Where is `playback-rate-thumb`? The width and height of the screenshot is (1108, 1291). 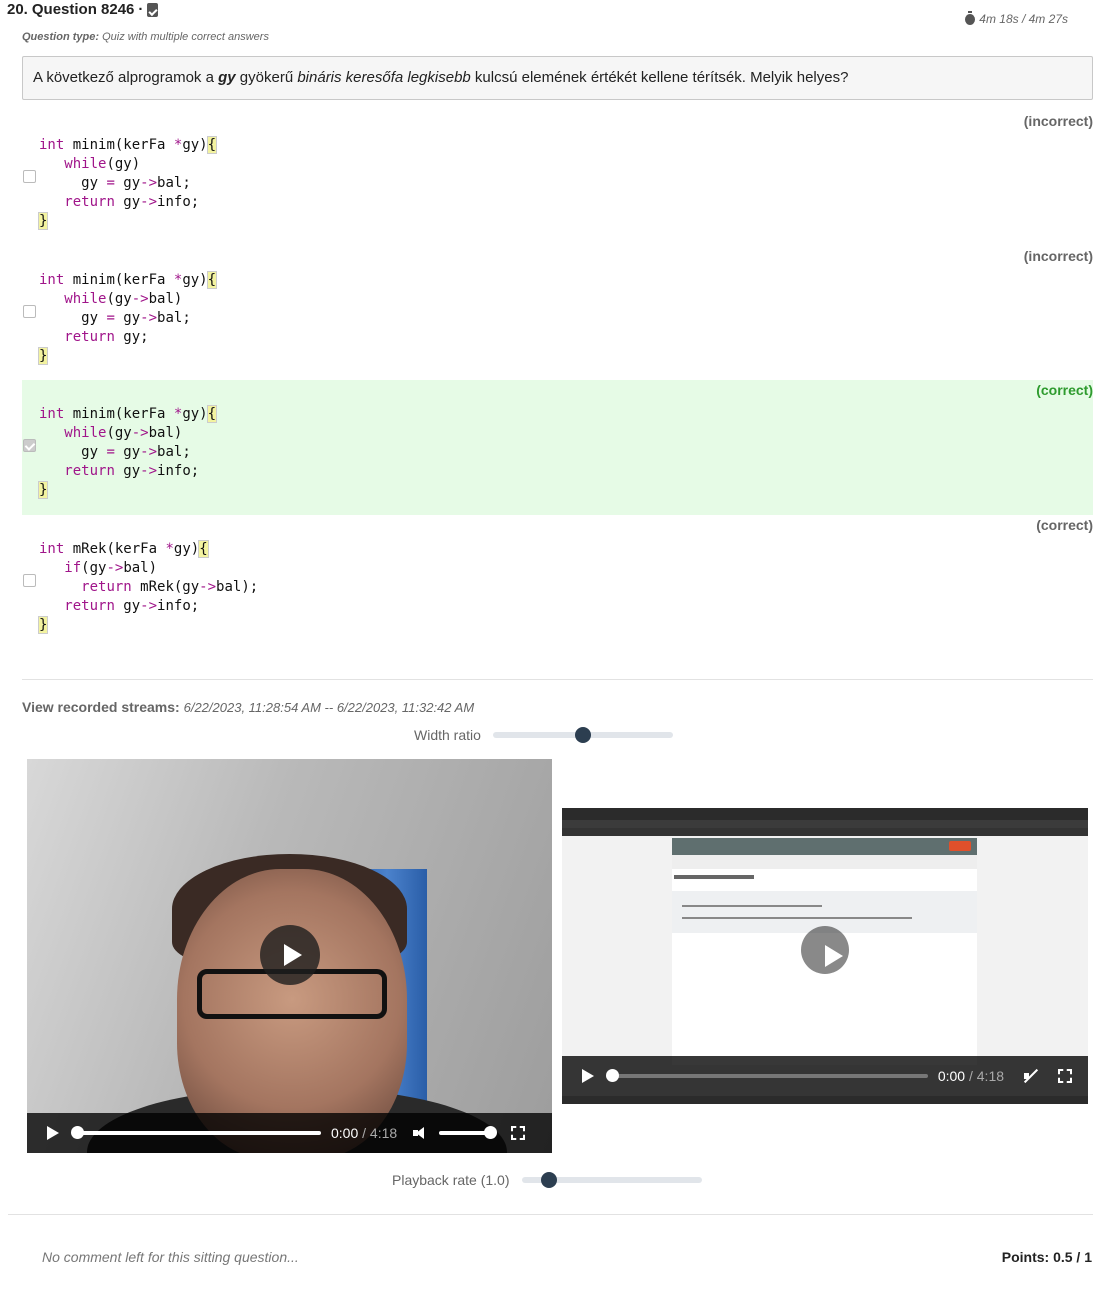 playback-rate-thumb is located at coordinates (548, 1180).